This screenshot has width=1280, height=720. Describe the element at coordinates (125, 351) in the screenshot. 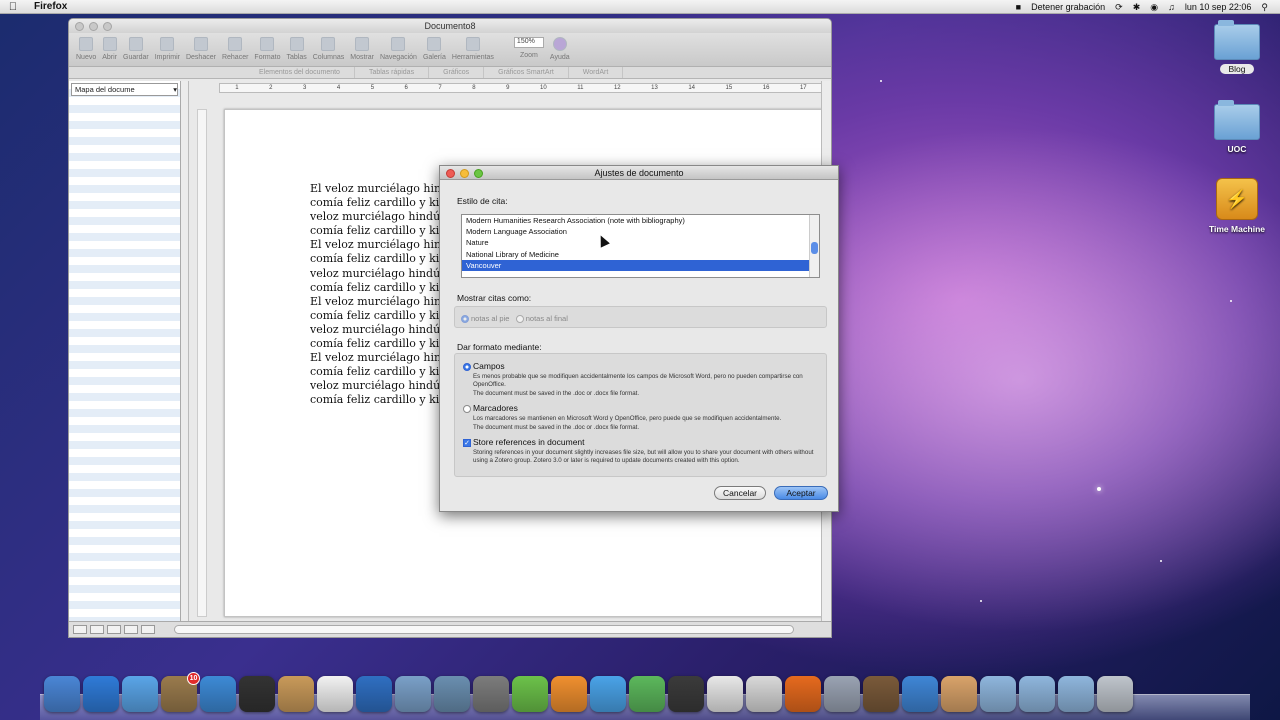

I see `document-map-pane: Mapa del docume ▾` at that location.